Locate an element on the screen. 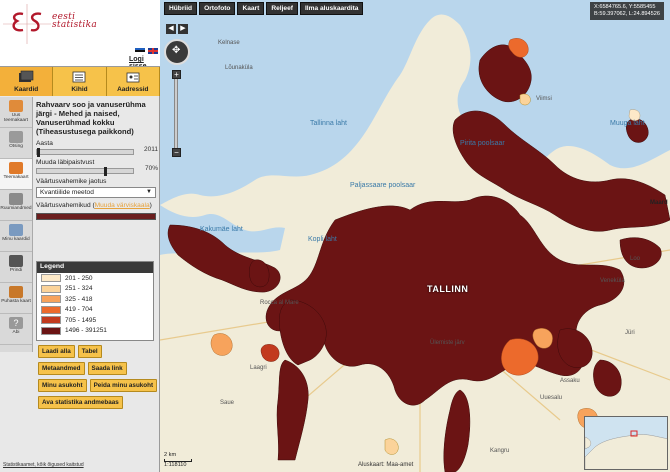 This screenshot has width=670, height=472. pan-control: ✥ is located at coordinates (177, 52).